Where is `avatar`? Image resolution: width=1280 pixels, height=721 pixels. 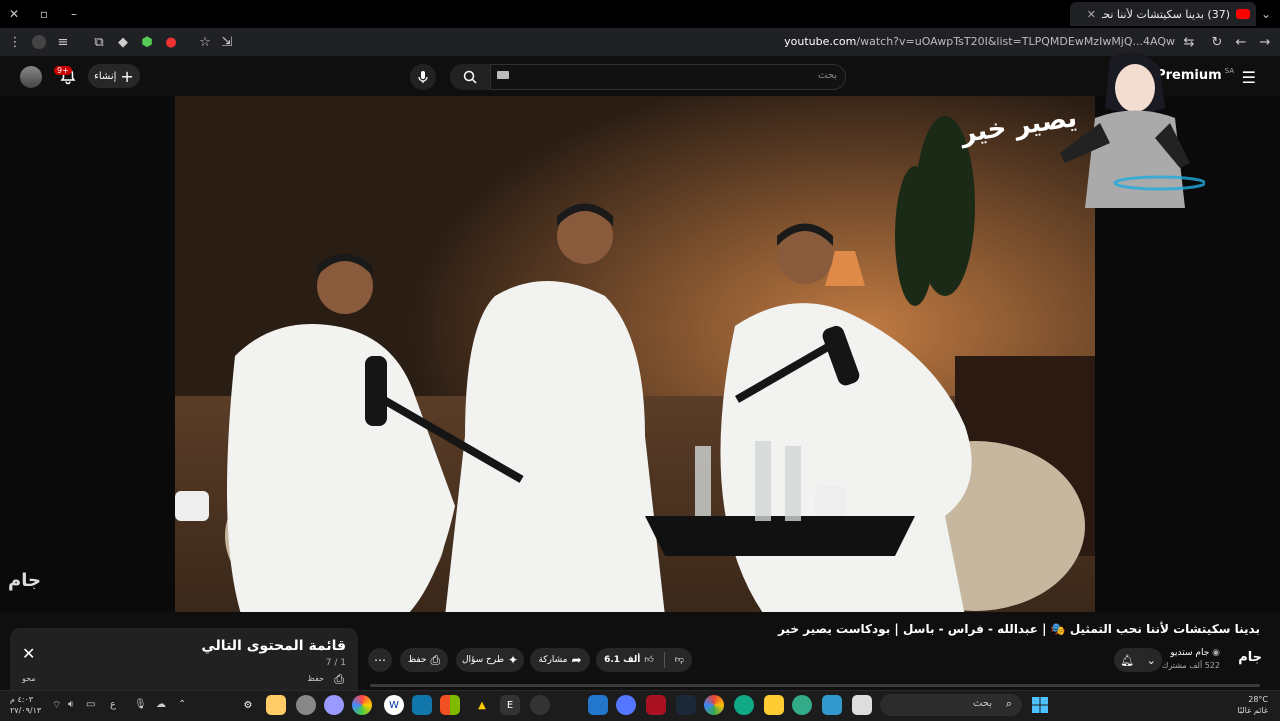
avatar is located at coordinates (31, 77).